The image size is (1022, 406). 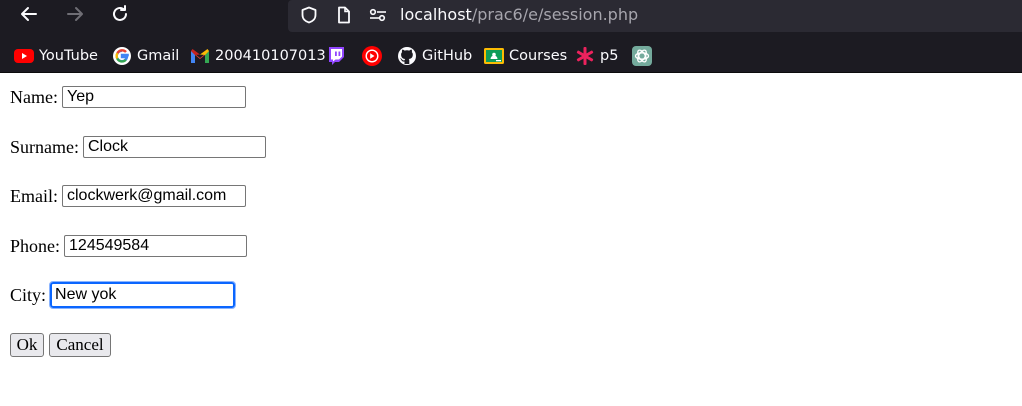 What do you see at coordinates (153, 97) in the screenshot?
I see `name-field: Yep` at bounding box center [153, 97].